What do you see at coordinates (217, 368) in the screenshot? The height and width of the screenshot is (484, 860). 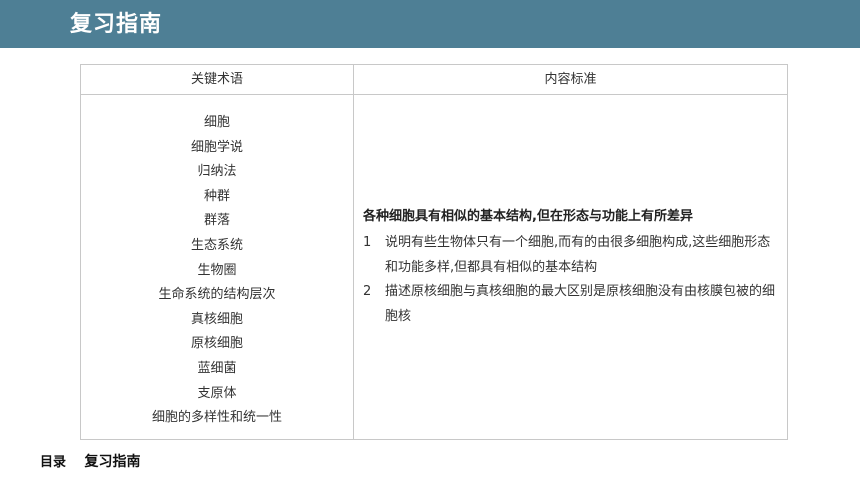 I see `term-item: 蓝细菌` at bounding box center [217, 368].